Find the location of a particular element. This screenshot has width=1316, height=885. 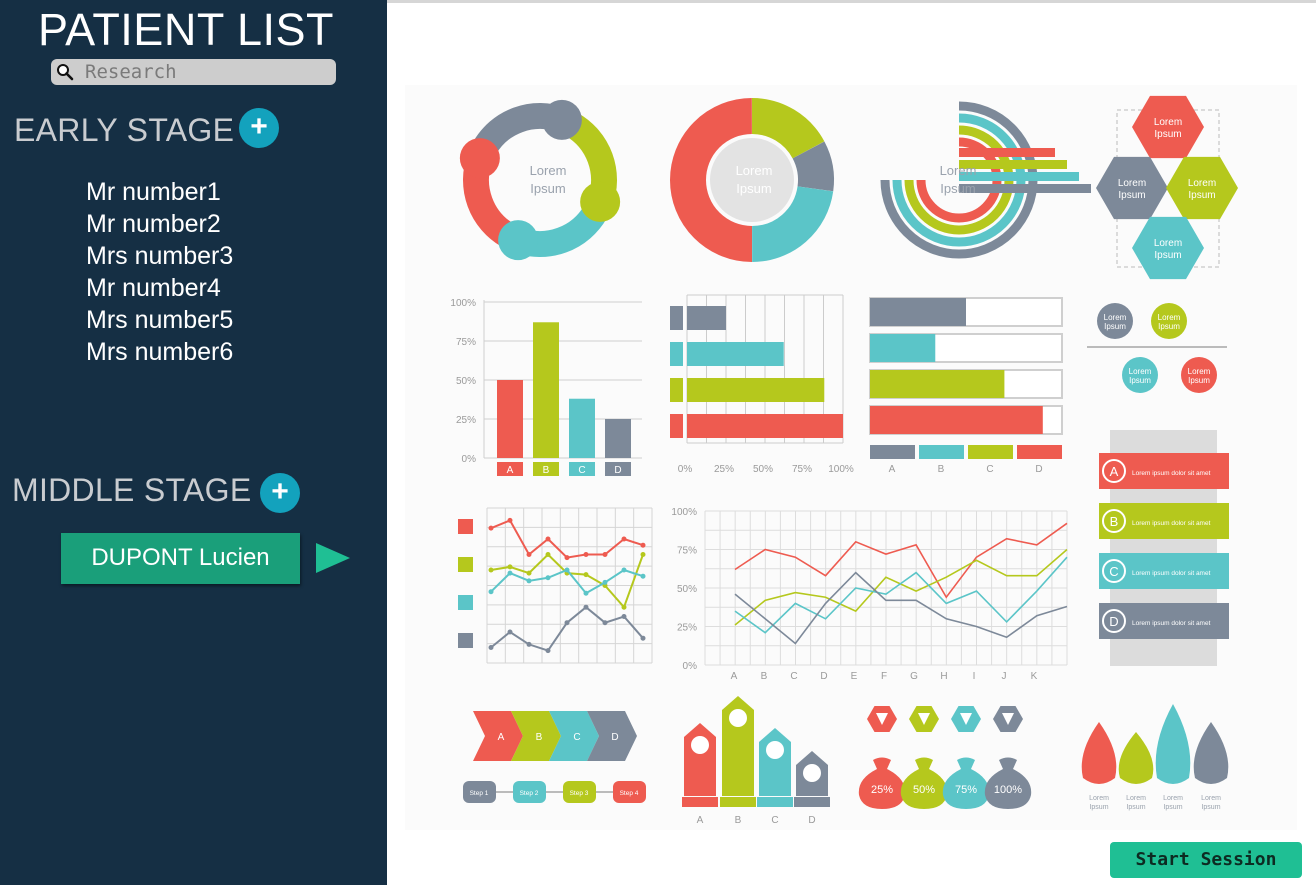

add-middle-stage-button: + is located at coordinates (280, 493).